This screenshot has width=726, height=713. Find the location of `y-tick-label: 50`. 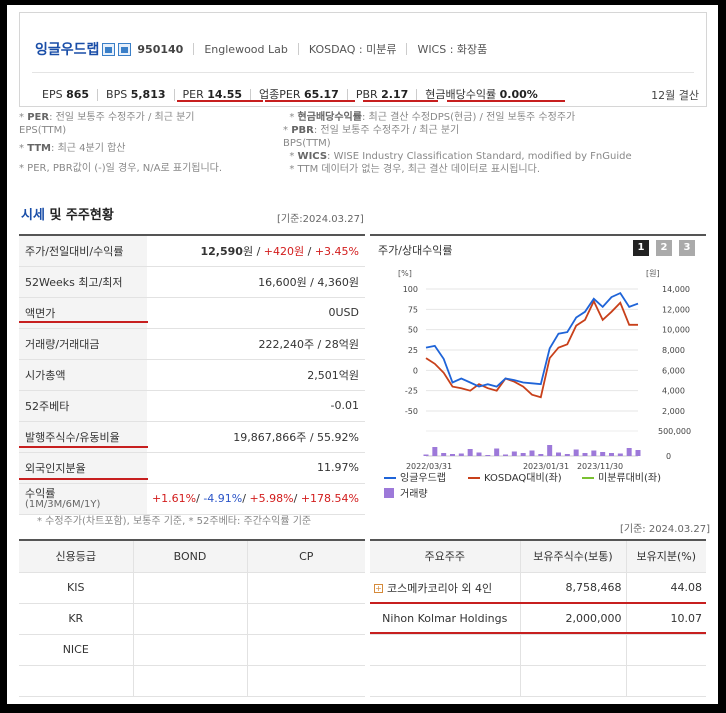

y-tick-label: 50 is located at coordinates (413, 330).